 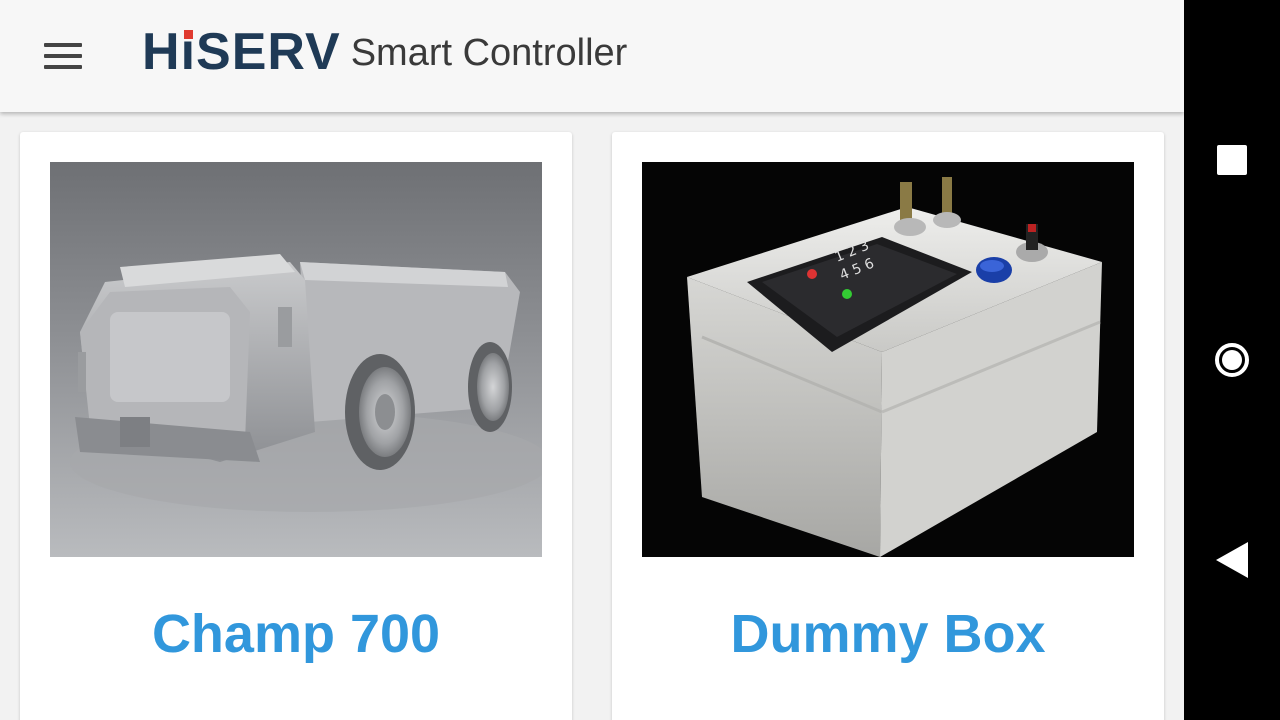 I want to click on recents-square-icon, so click(x=1232, y=160).